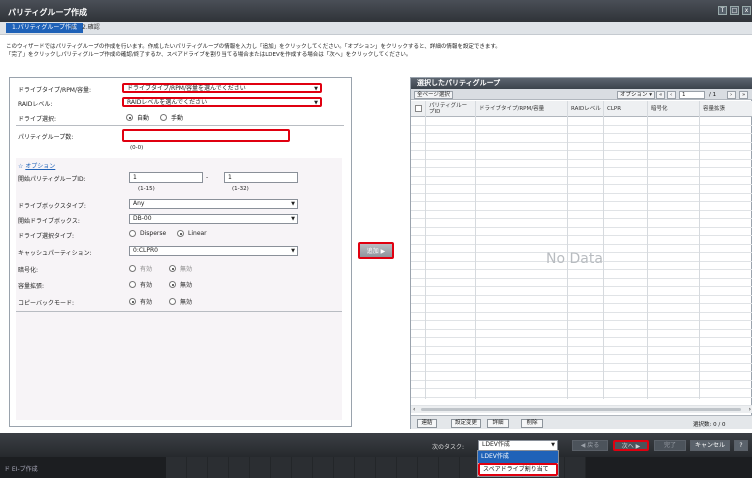 The width and height of the screenshot is (752, 478). I want to click on copyback-label: コピーバックモード:, so click(46, 303).